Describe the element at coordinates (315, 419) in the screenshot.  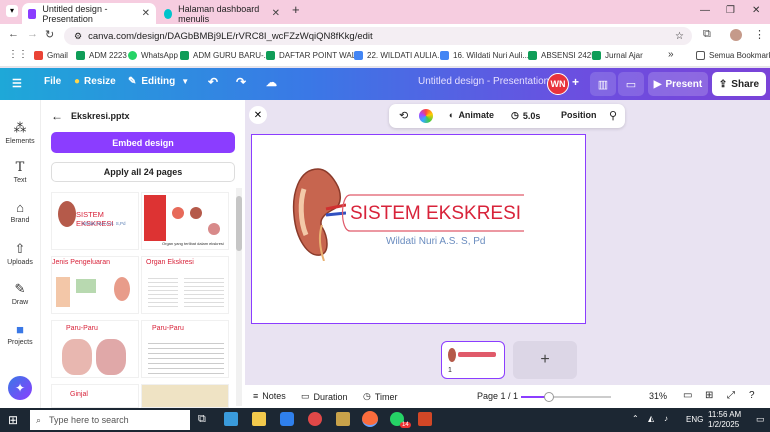
I see `chrome-icon` at that location.